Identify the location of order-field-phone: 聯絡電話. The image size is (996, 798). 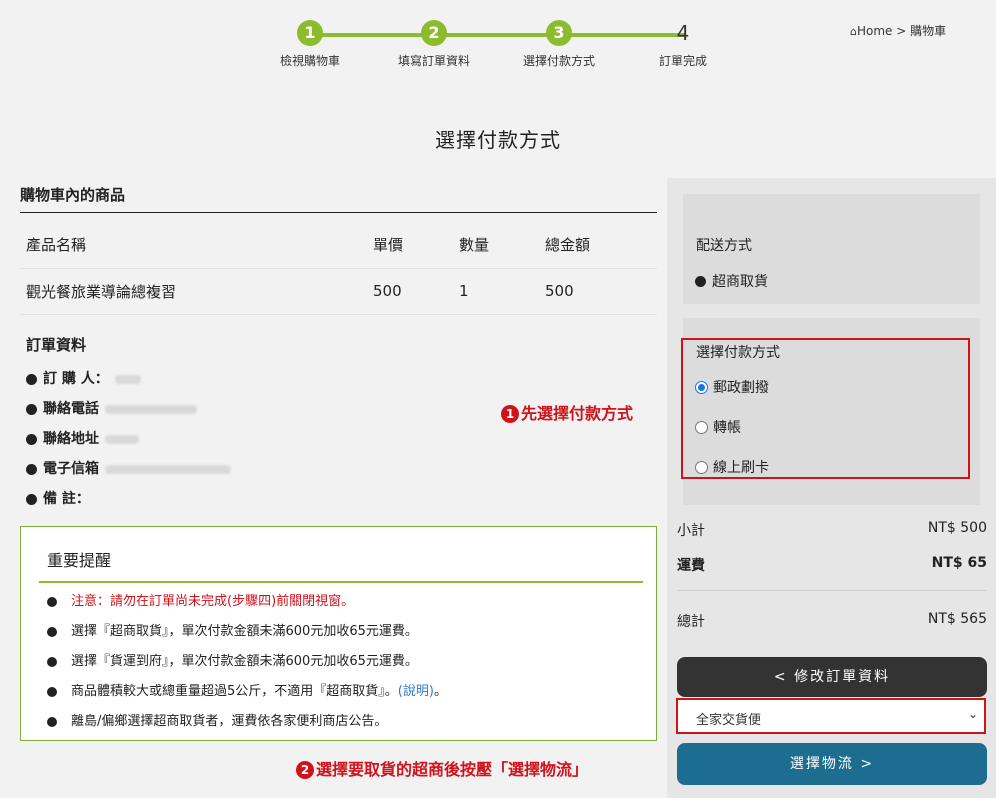
(128, 409).